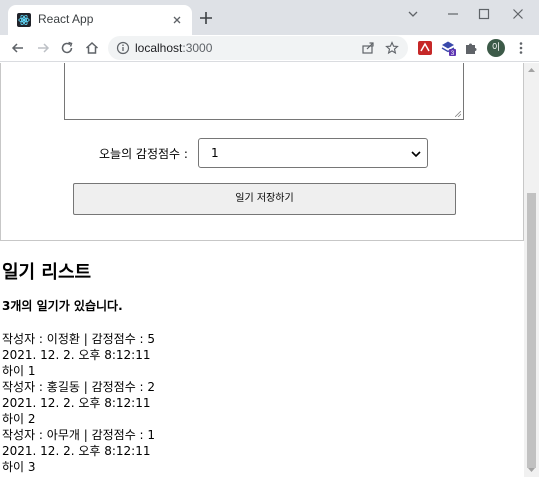 This screenshot has height=477, width=539. What do you see at coordinates (143, 154) in the screenshot?
I see `emotion-label: 오늘의 감정점수 :` at bounding box center [143, 154].